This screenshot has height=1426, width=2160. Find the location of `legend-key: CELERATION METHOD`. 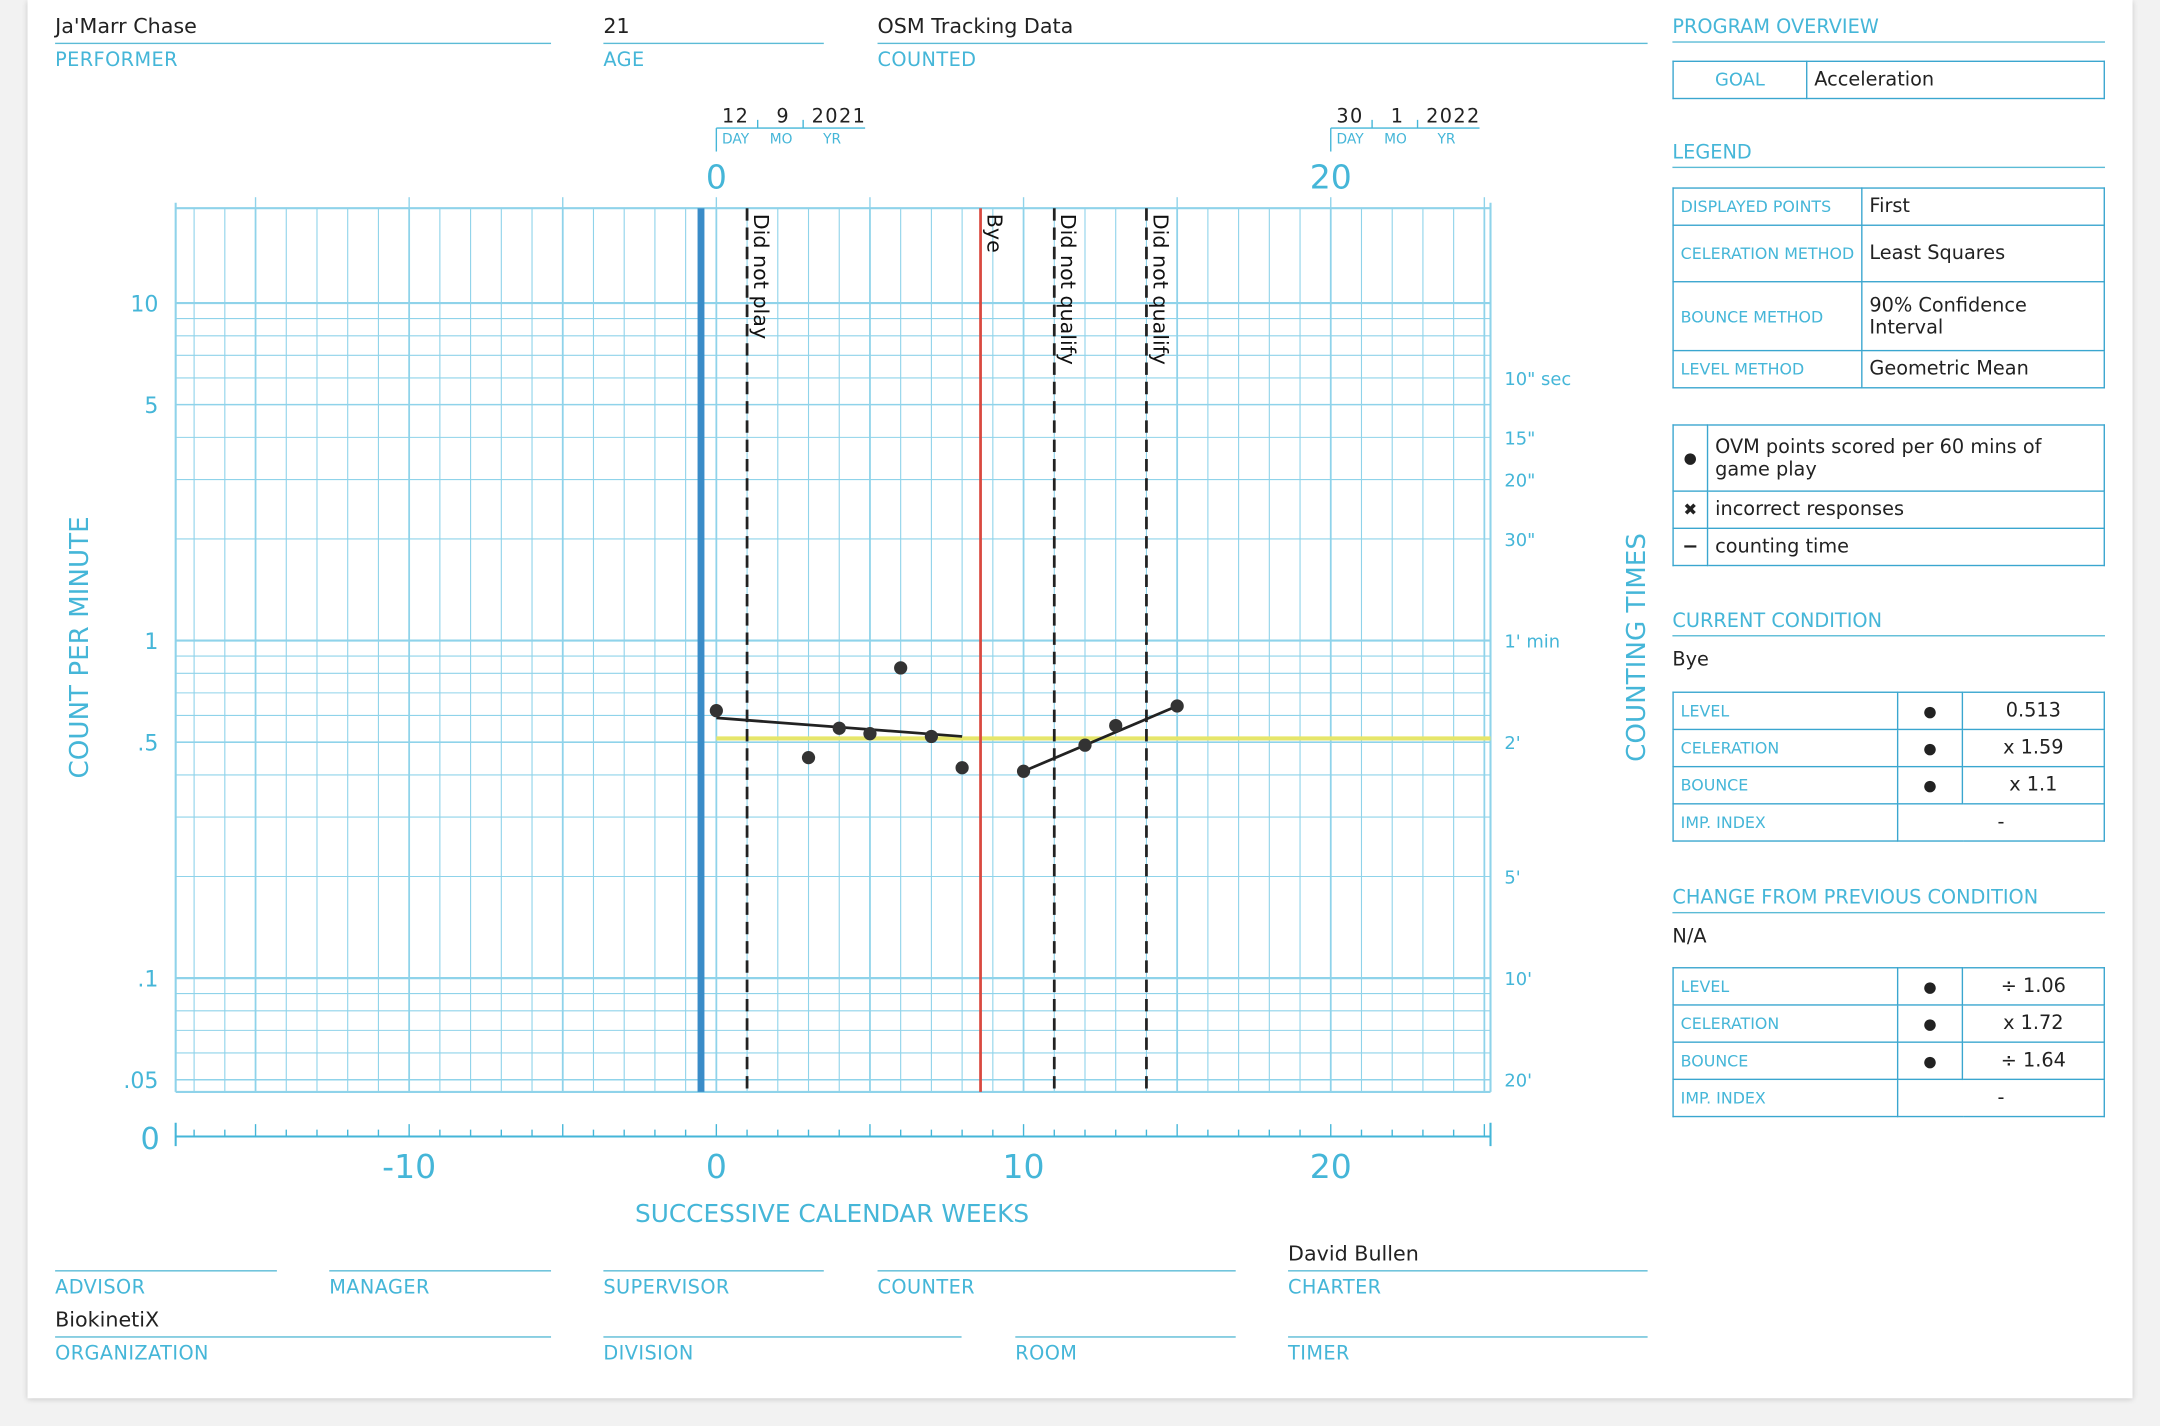

legend-key: CELERATION METHOD is located at coordinates (1767, 253).